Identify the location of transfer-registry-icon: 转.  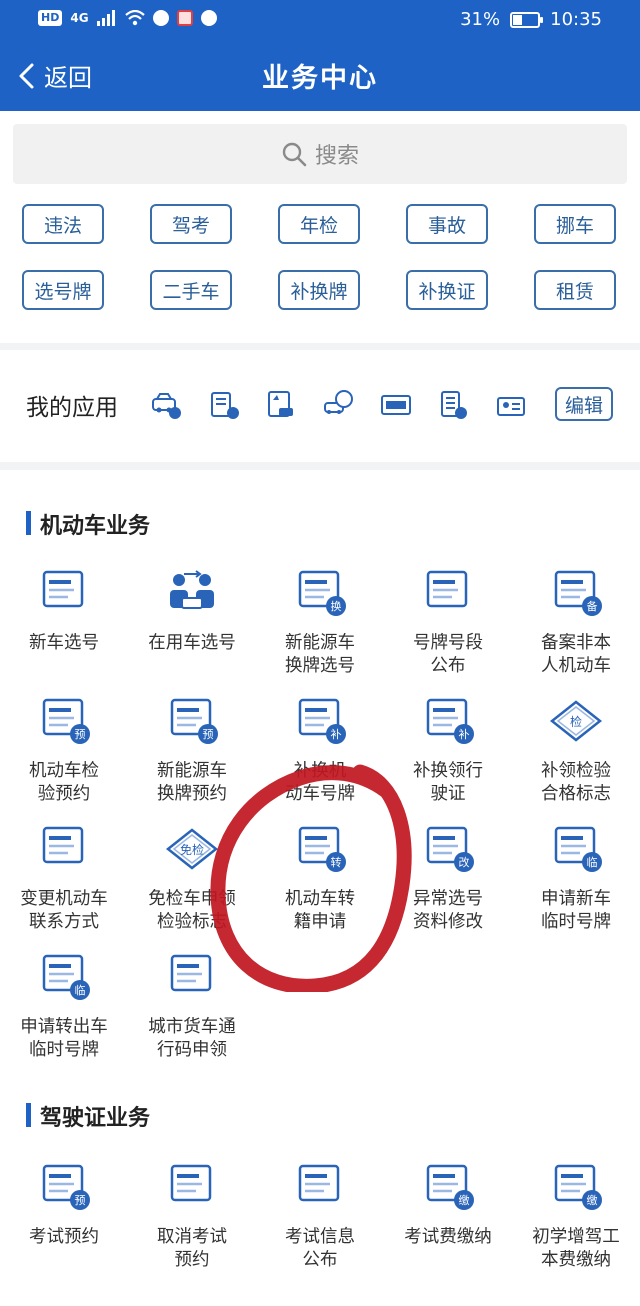
(320, 849).